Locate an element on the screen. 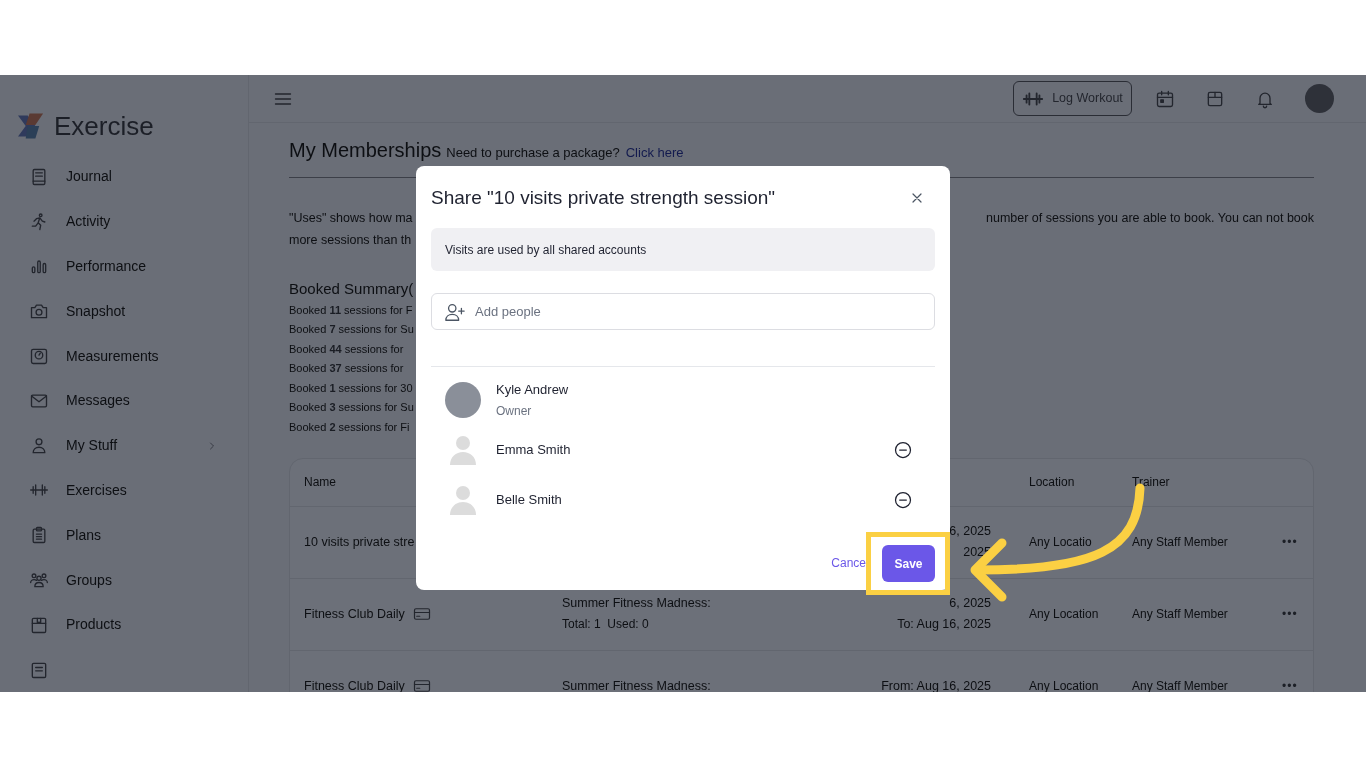 Image resolution: width=1366 pixels, height=768 pixels. sidebar-item: Exercises is located at coordinates (124, 490).